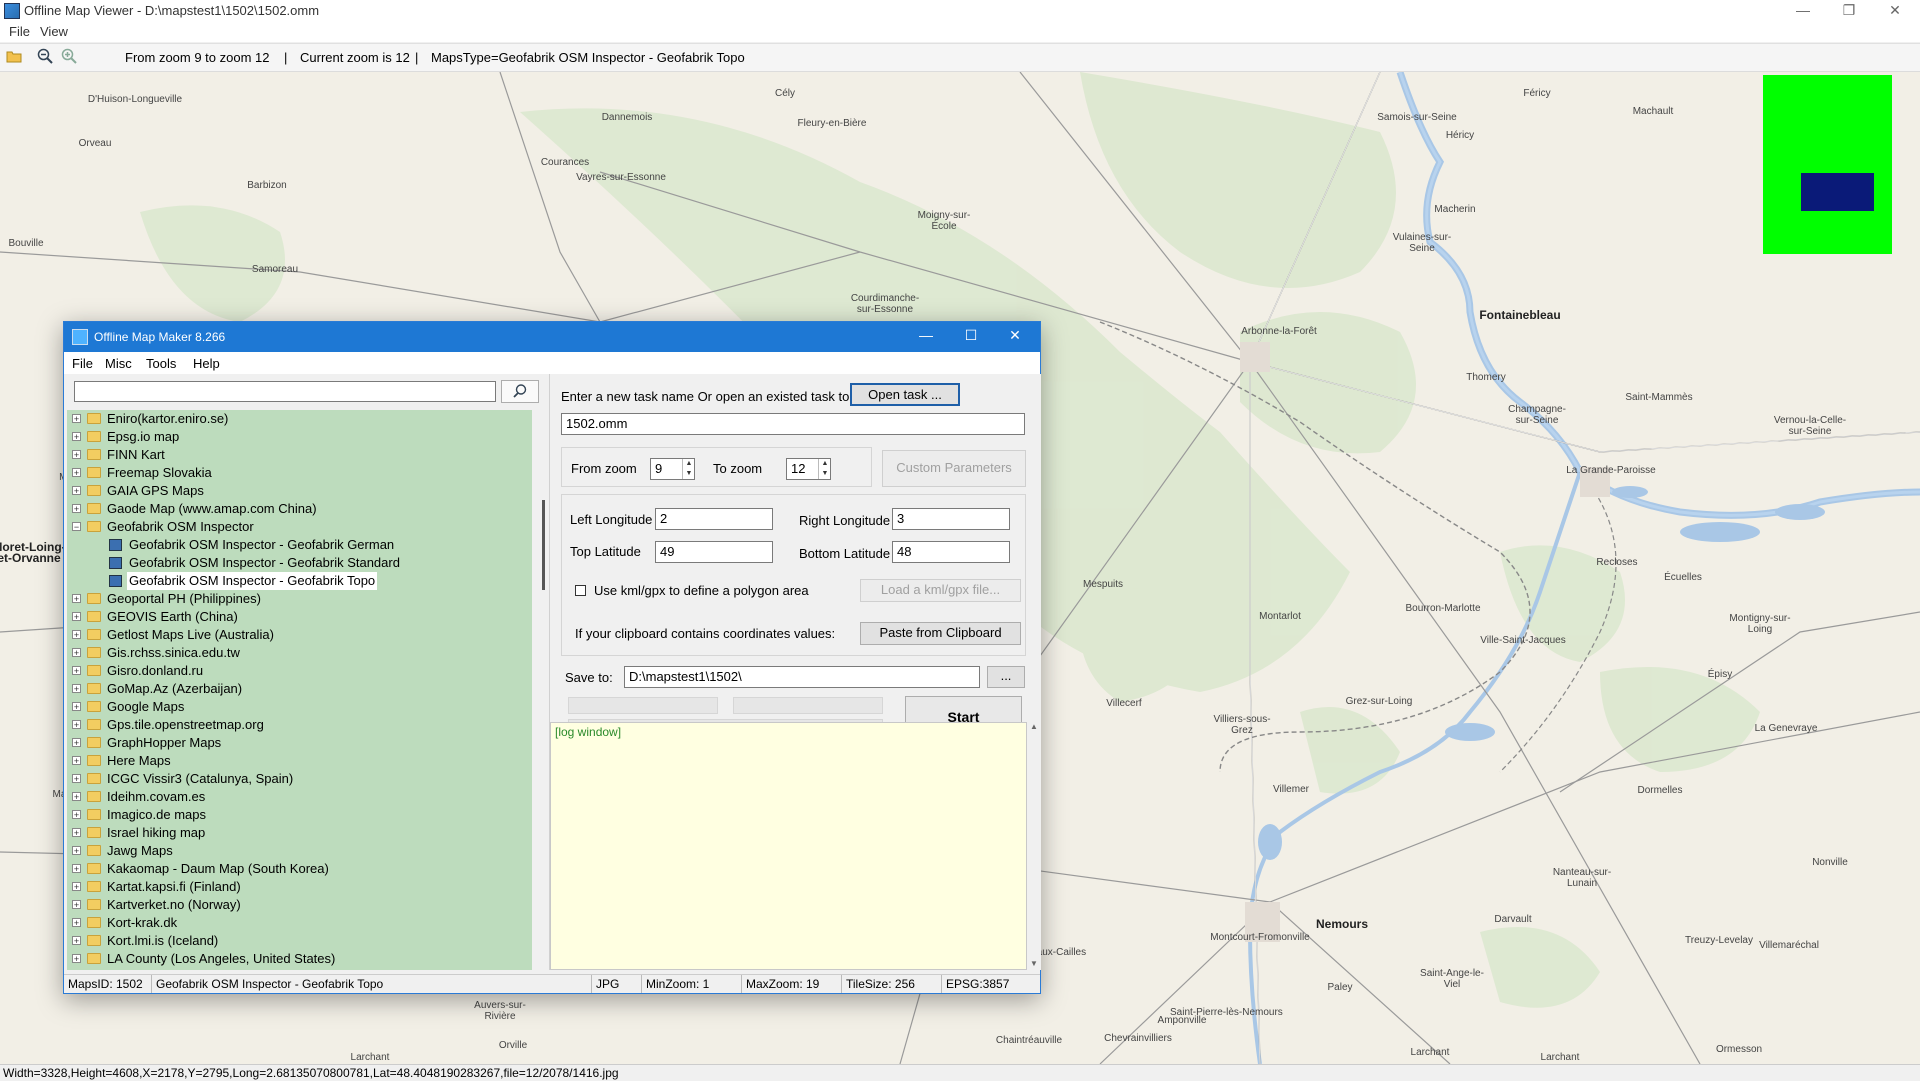 This screenshot has height=1081, width=1920. What do you see at coordinates (299, 509) in the screenshot?
I see `tree-folder-item: + Gaode Map (www.amap.com China)` at bounding box center [299, 509].